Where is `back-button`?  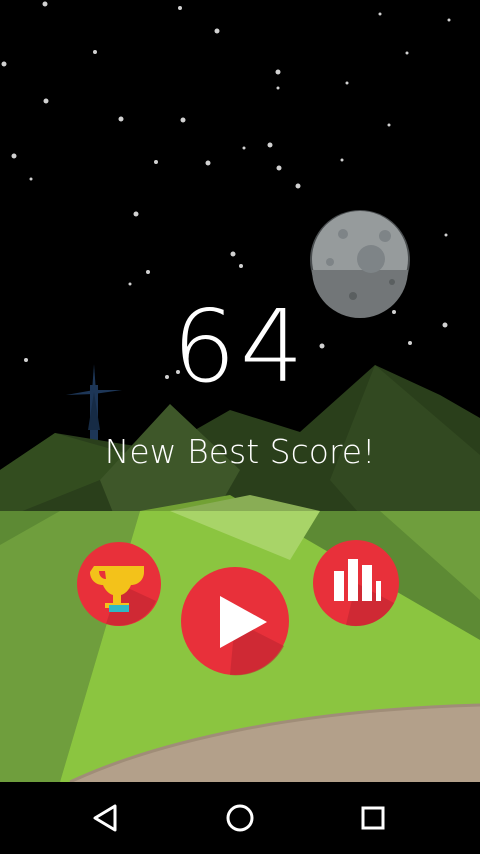 back-button is located at coordinates (107, 818).